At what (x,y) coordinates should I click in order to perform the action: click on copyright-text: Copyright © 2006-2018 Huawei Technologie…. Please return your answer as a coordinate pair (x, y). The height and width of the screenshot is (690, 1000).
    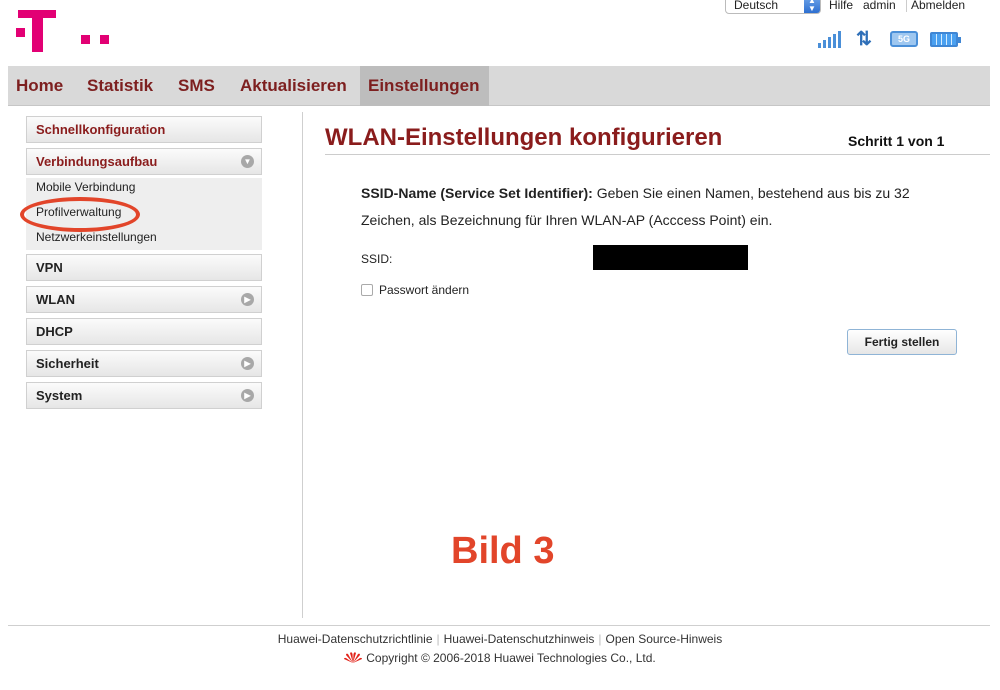
    Looking at the image, I should click on (511, 658).